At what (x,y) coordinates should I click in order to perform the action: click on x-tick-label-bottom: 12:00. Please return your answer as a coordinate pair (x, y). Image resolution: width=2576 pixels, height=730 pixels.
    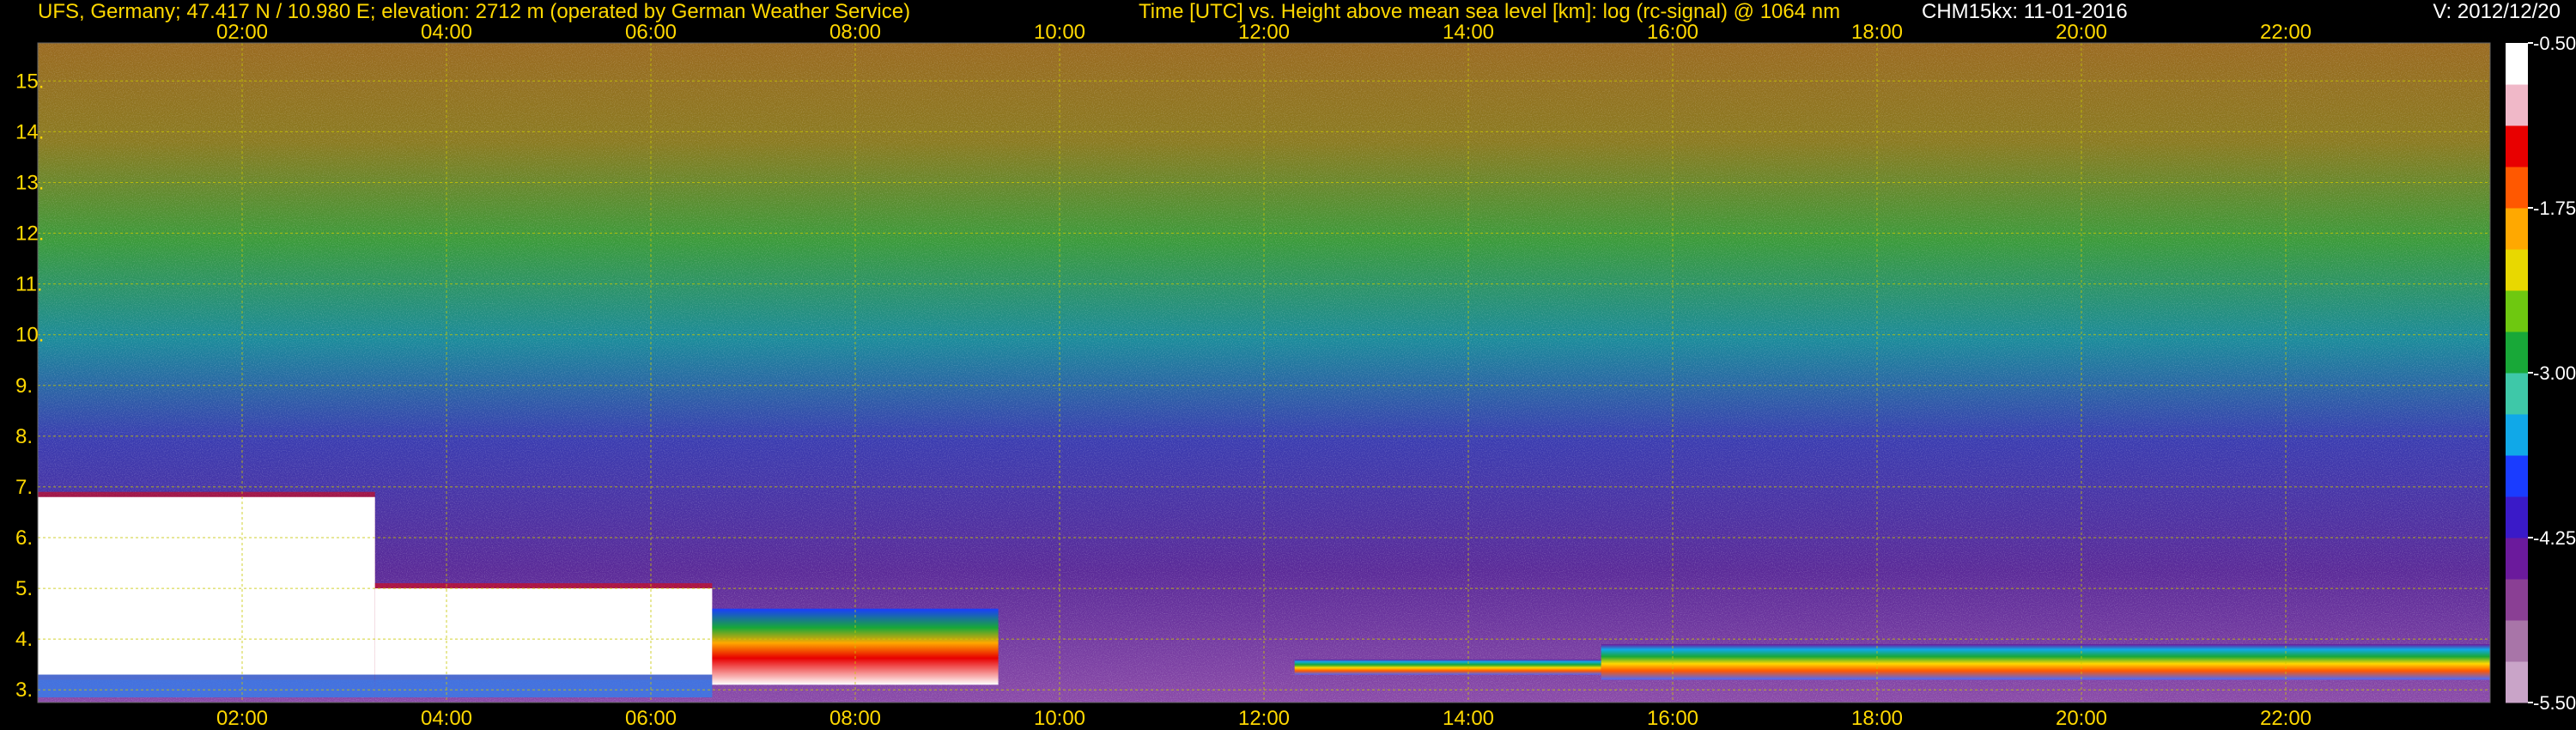
    Looking at the image, I should click on (1264, 718).